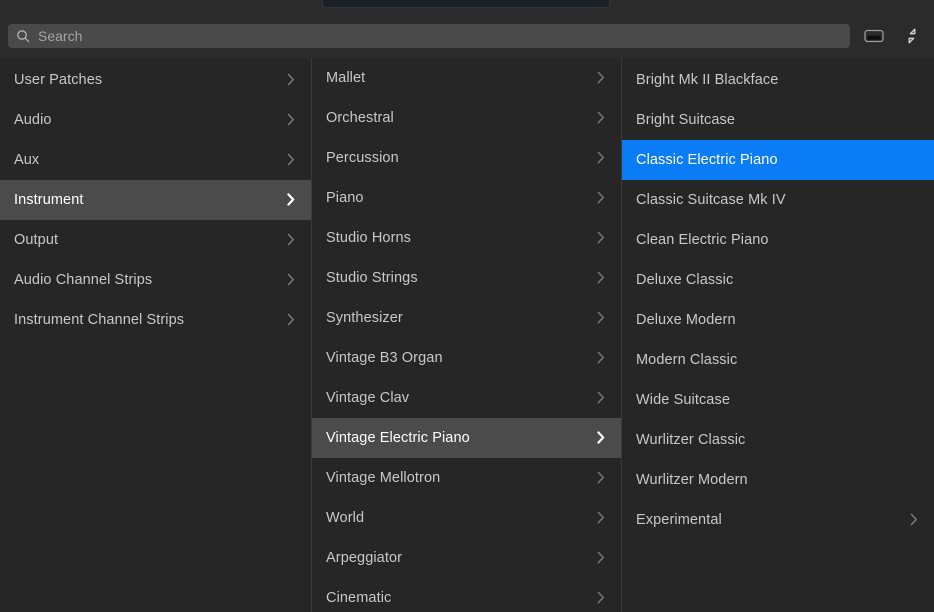 The width and height of the screenshot is (934, 612). What do you see at coordinates (466, 118) in the screenshot?
I see `list-item: Orchestral` at bounding box center [466, 118].